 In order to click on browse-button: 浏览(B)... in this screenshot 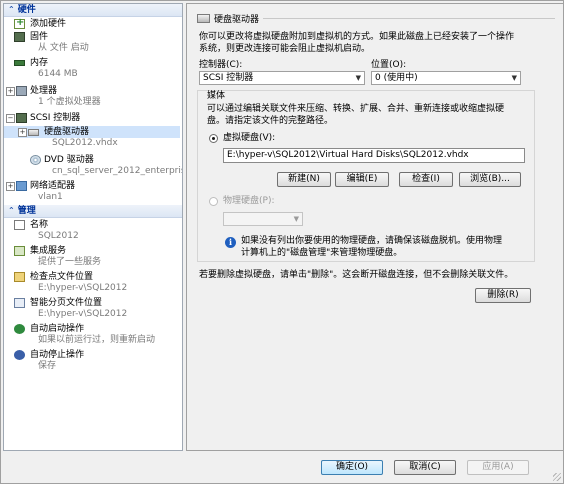, I will do `click(490, 179)`.